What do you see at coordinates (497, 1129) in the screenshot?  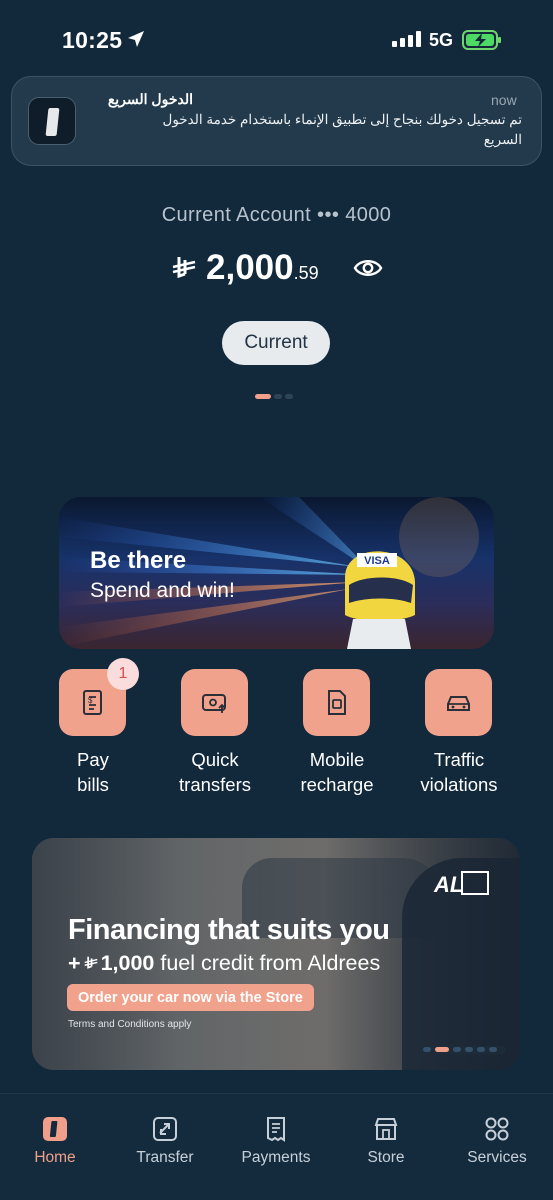 I see `grid-icon` at bounding box center [497, 1129].